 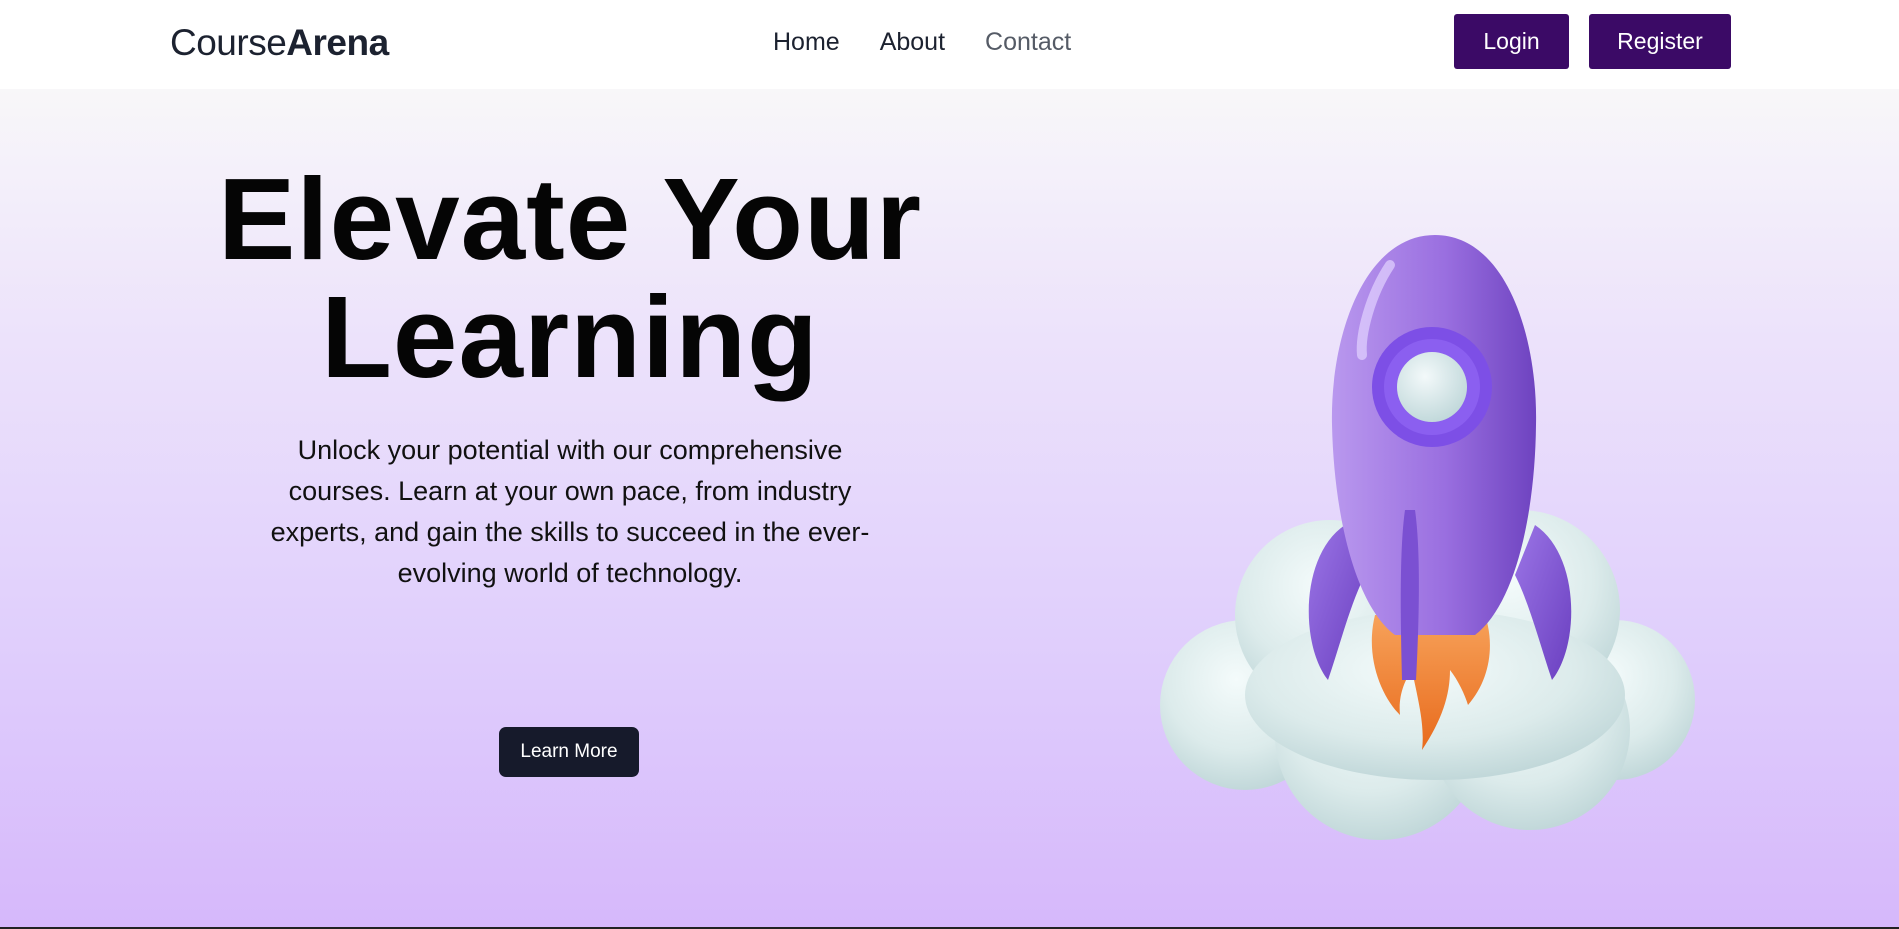 What do you see at coordinates (337, 42) in the screenshot?
I see `brand-name-part2: Arena` at bounding box center [337, 42].